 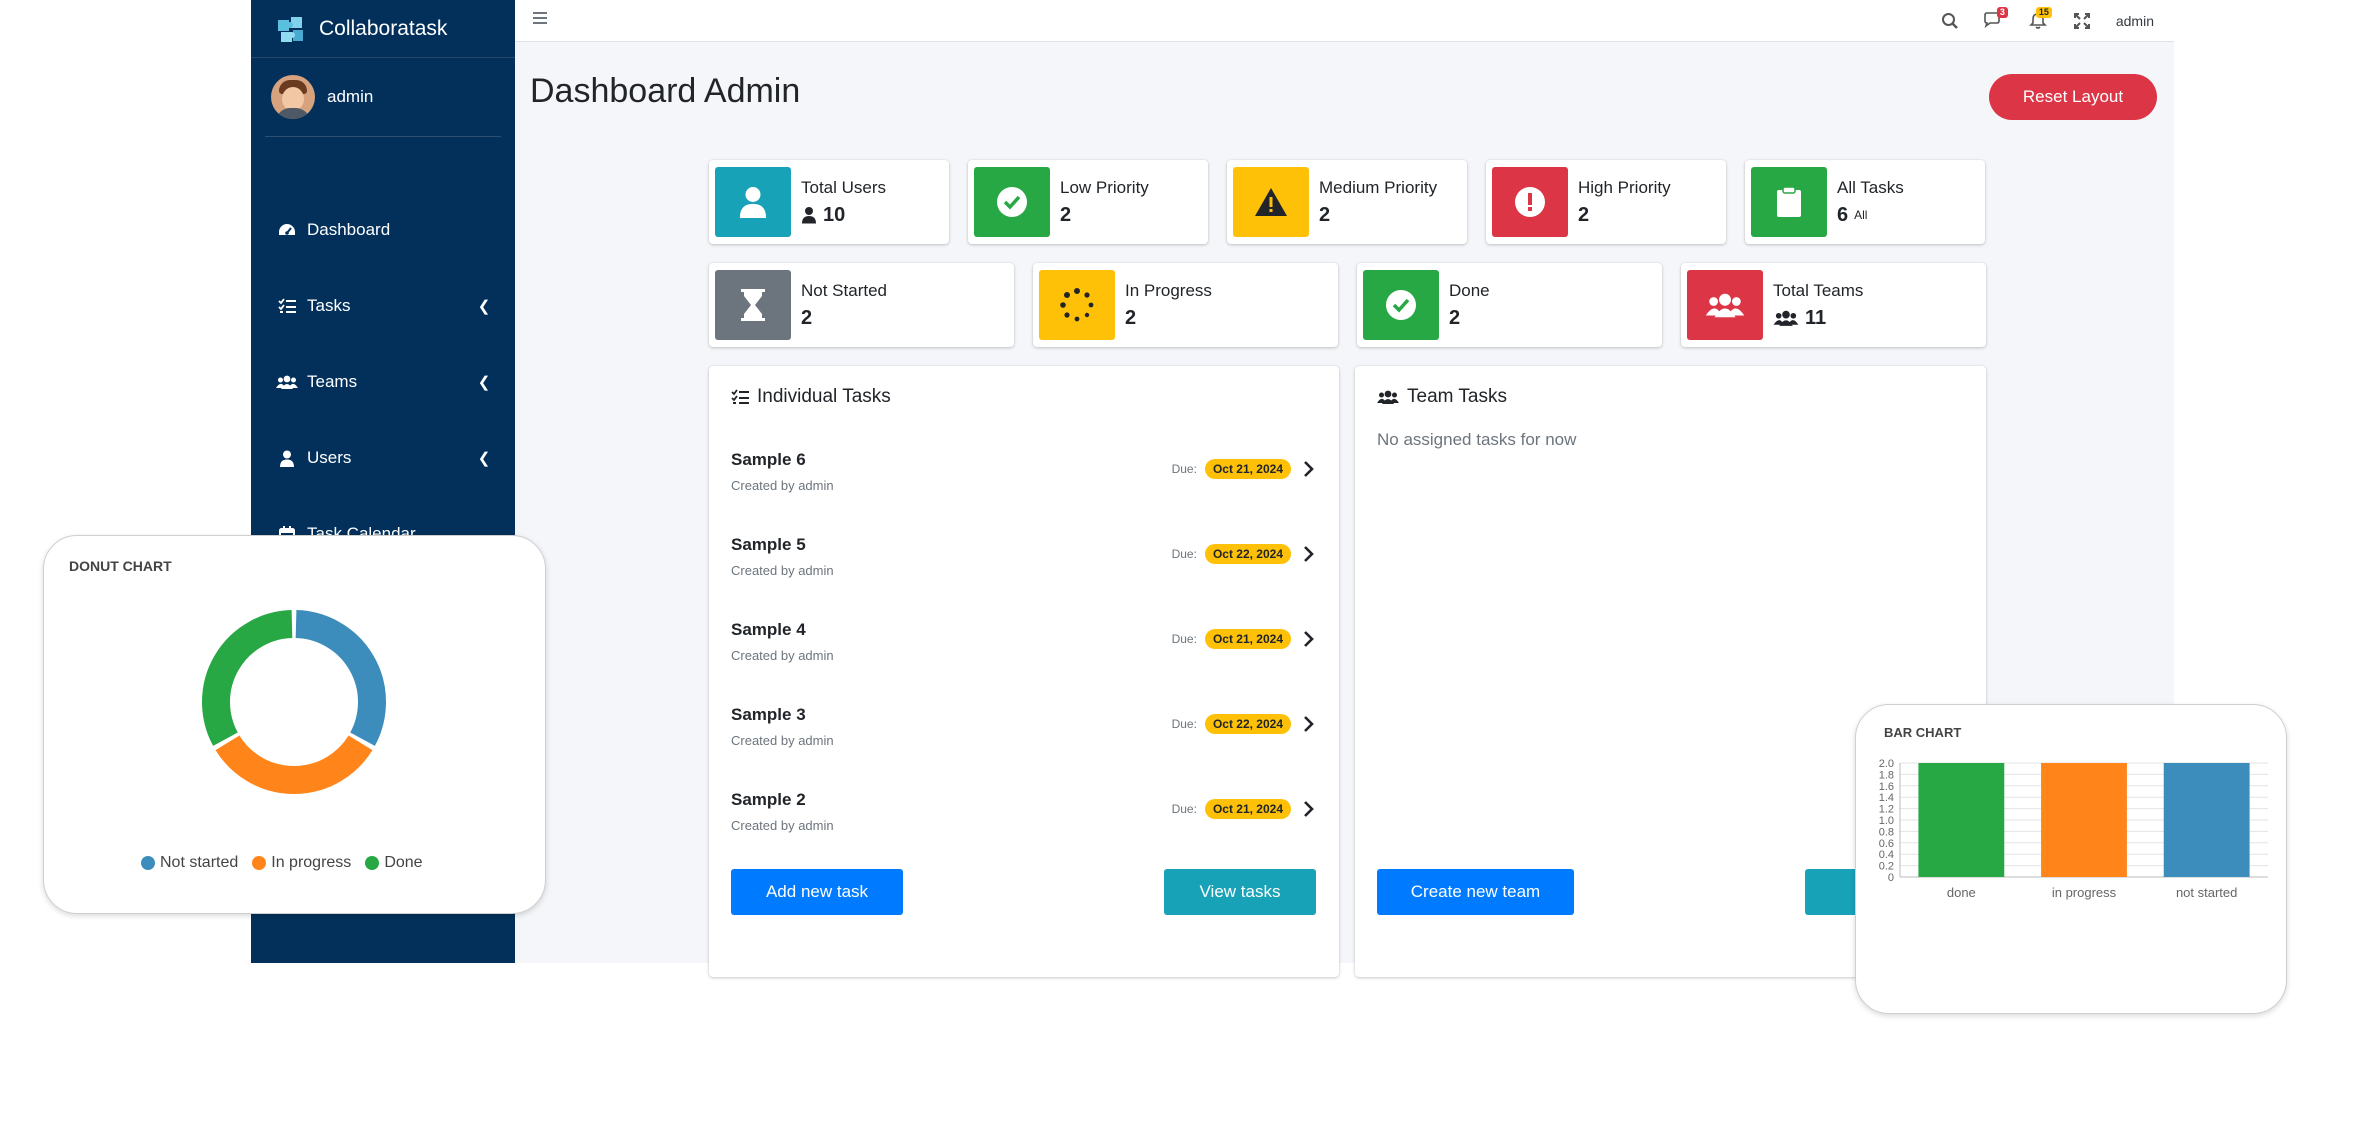 What do you see at coordinates (1240, 892) in the screenshot?
I see `view-tasks-button: View tasks` at bounding box center [1240, 892].